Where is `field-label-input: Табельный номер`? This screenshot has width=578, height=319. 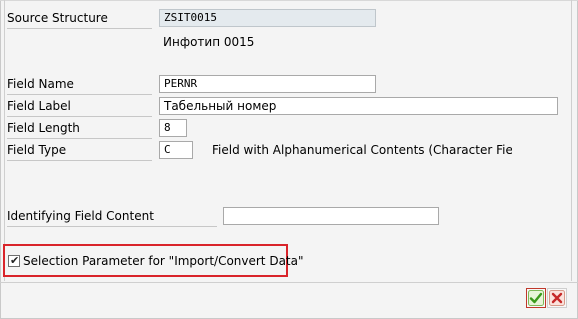
field-label-input: Табельный номер is located at coordinates (358, 106).